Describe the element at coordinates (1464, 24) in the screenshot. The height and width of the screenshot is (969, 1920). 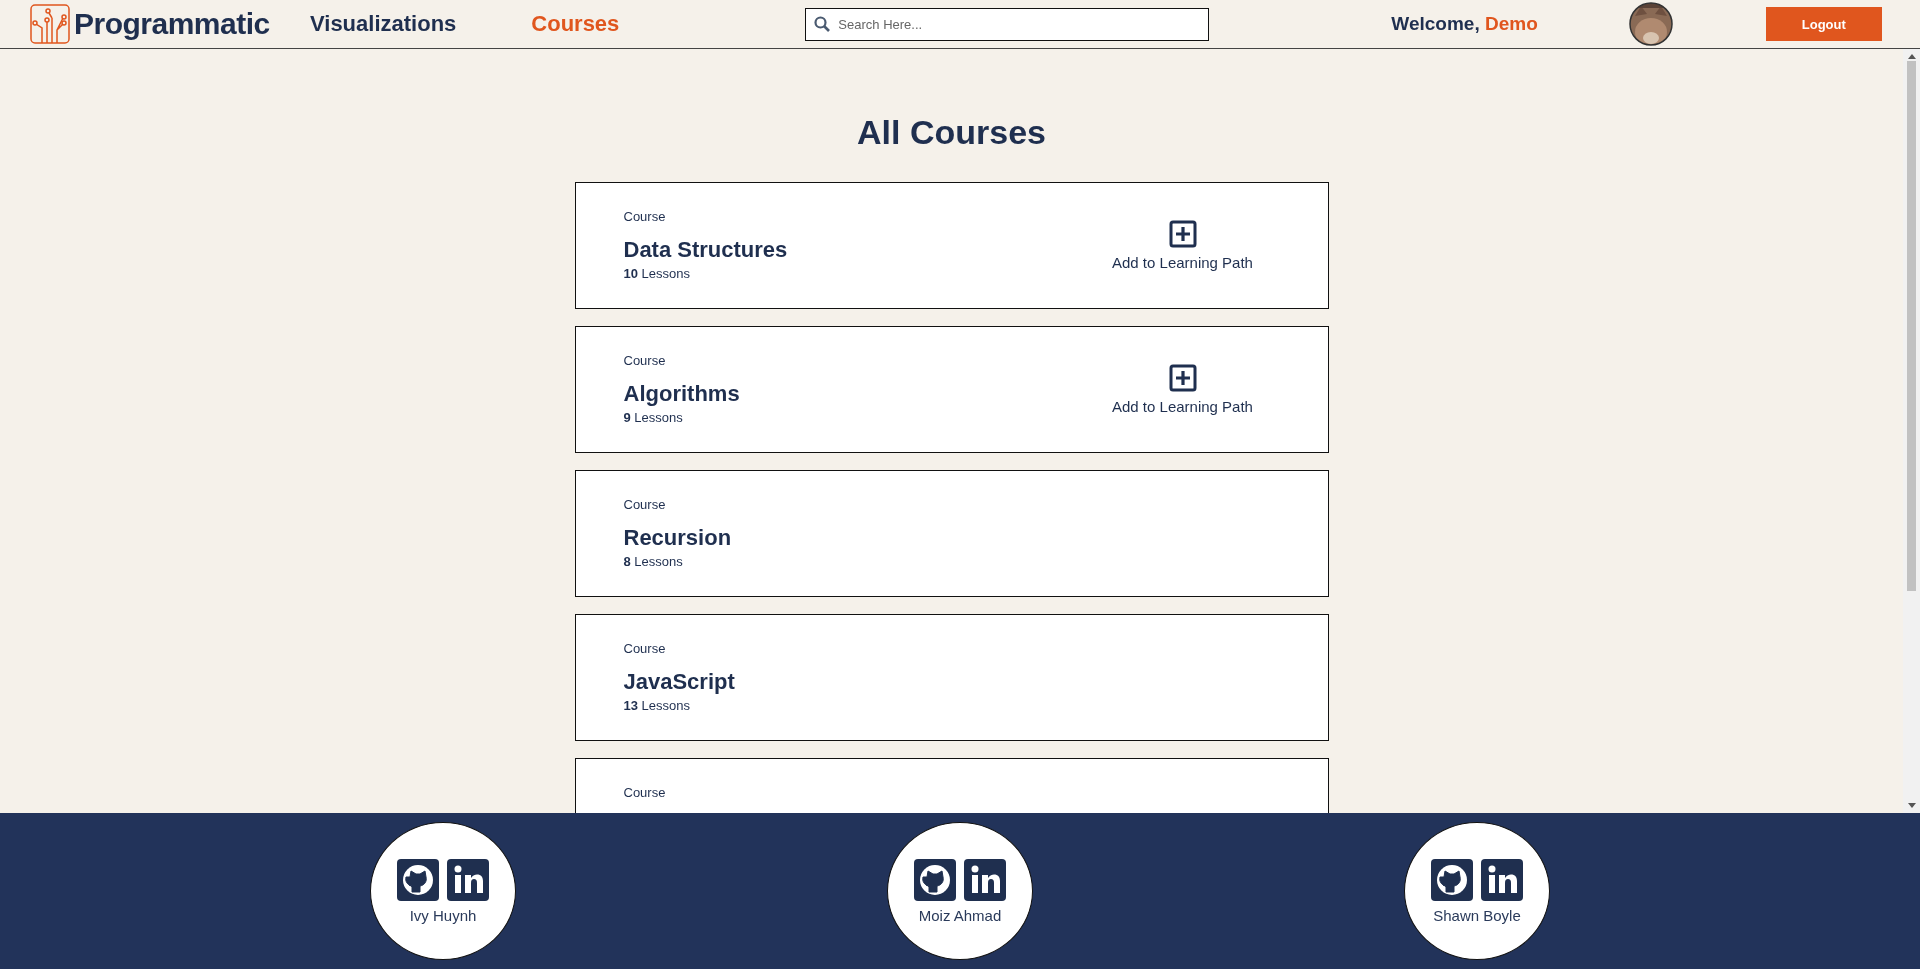
I see `welcome-text: Welcome, Demo` at that location.